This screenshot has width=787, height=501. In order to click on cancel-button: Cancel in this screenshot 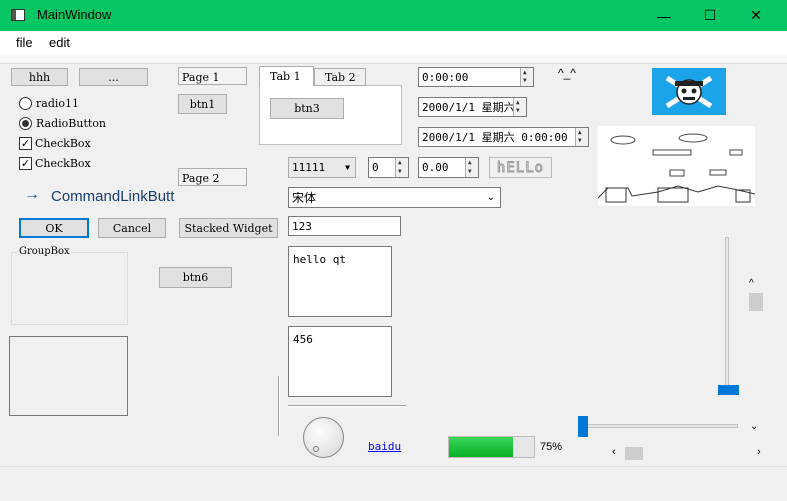, I will do `click(132, 228)`.